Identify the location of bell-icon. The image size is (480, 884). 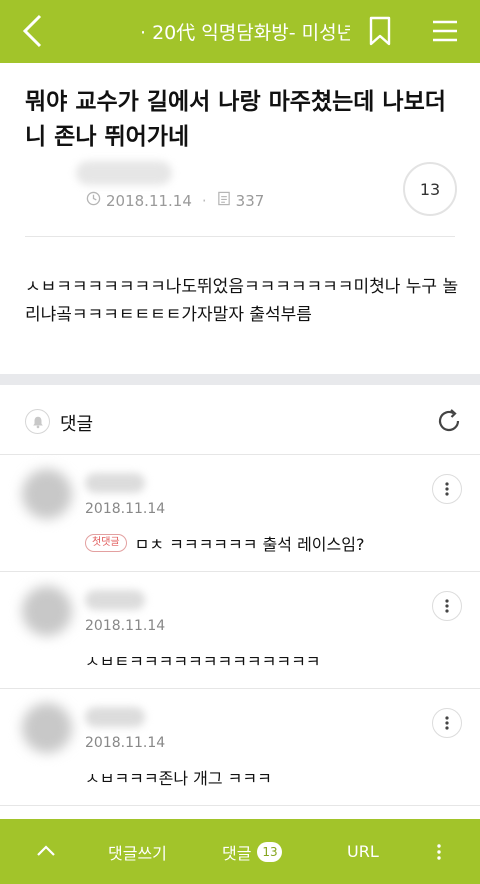
(37, 421).